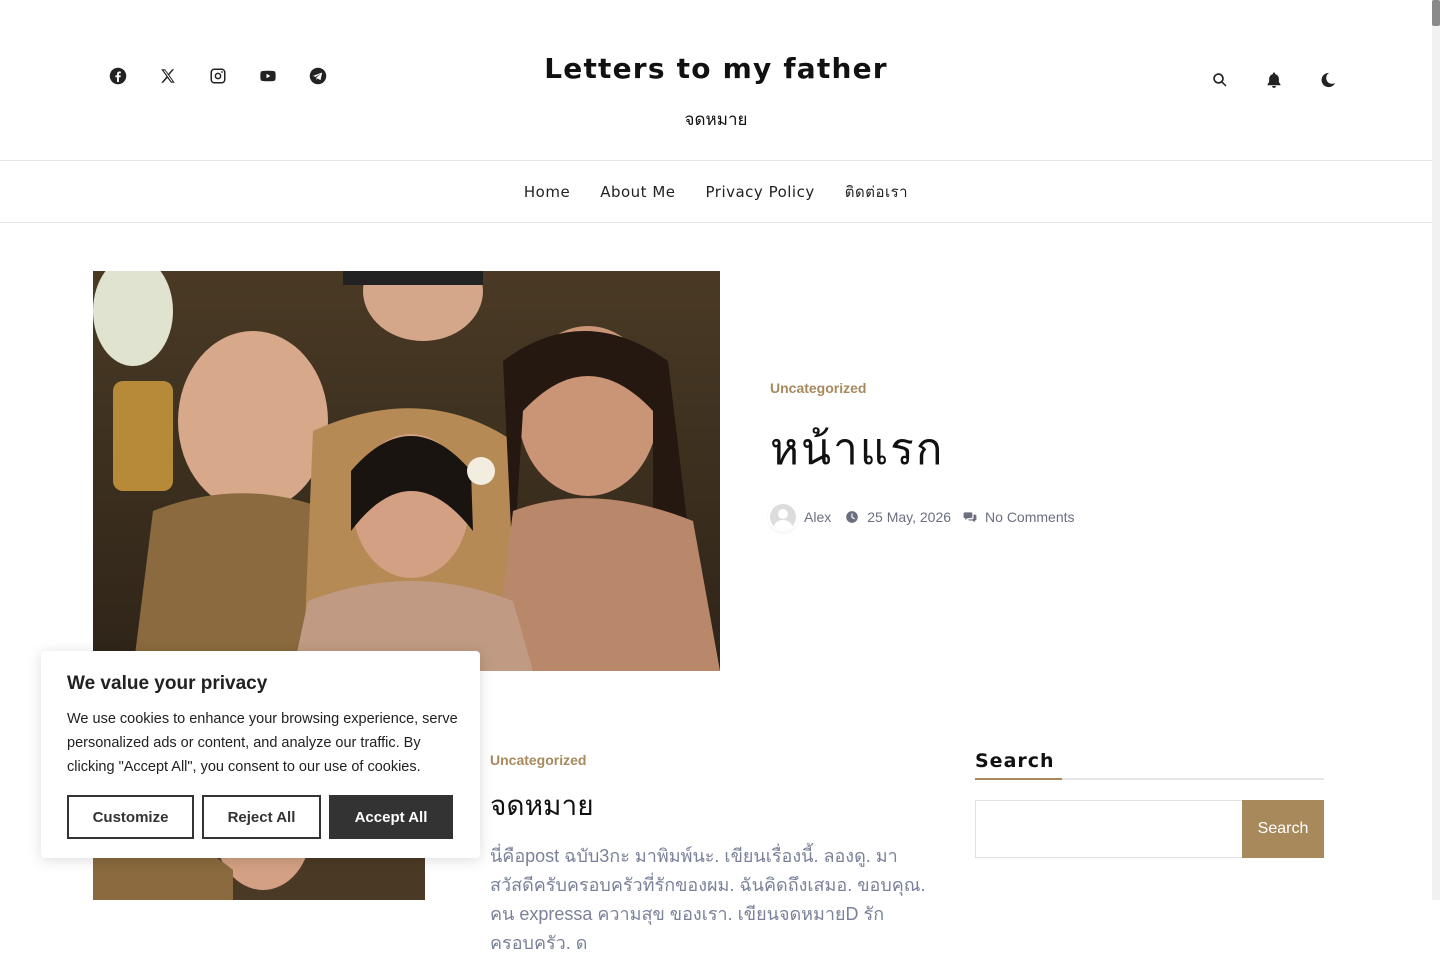  Describe the element at coordinates (783, 517) in the screenshot. I see `author-avatar` at that location.